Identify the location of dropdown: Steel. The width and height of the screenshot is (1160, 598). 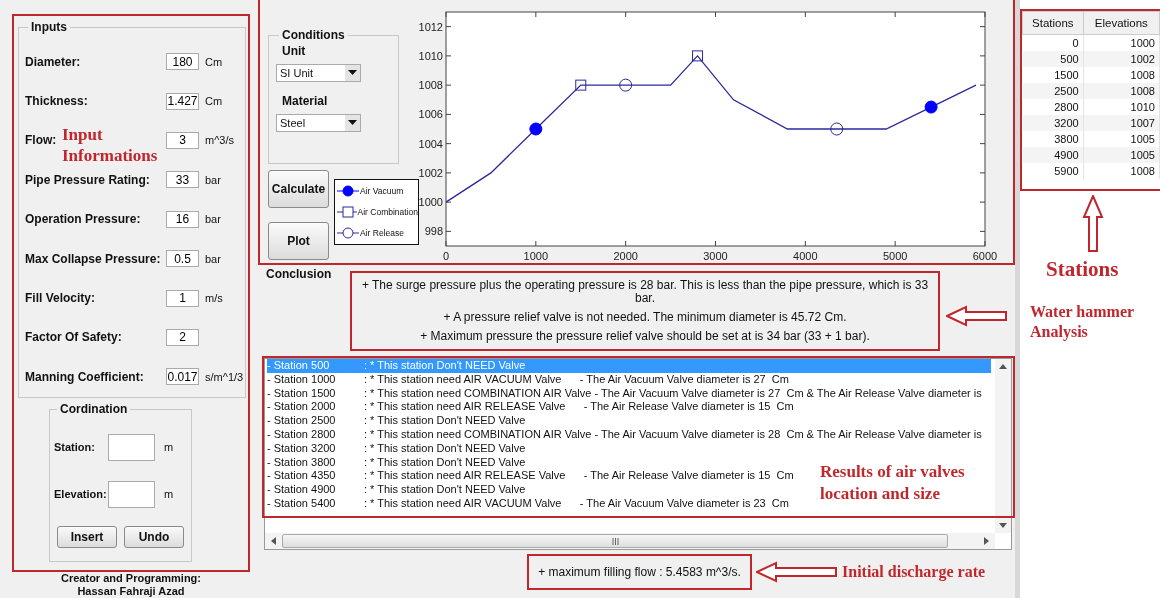
(318, 123).